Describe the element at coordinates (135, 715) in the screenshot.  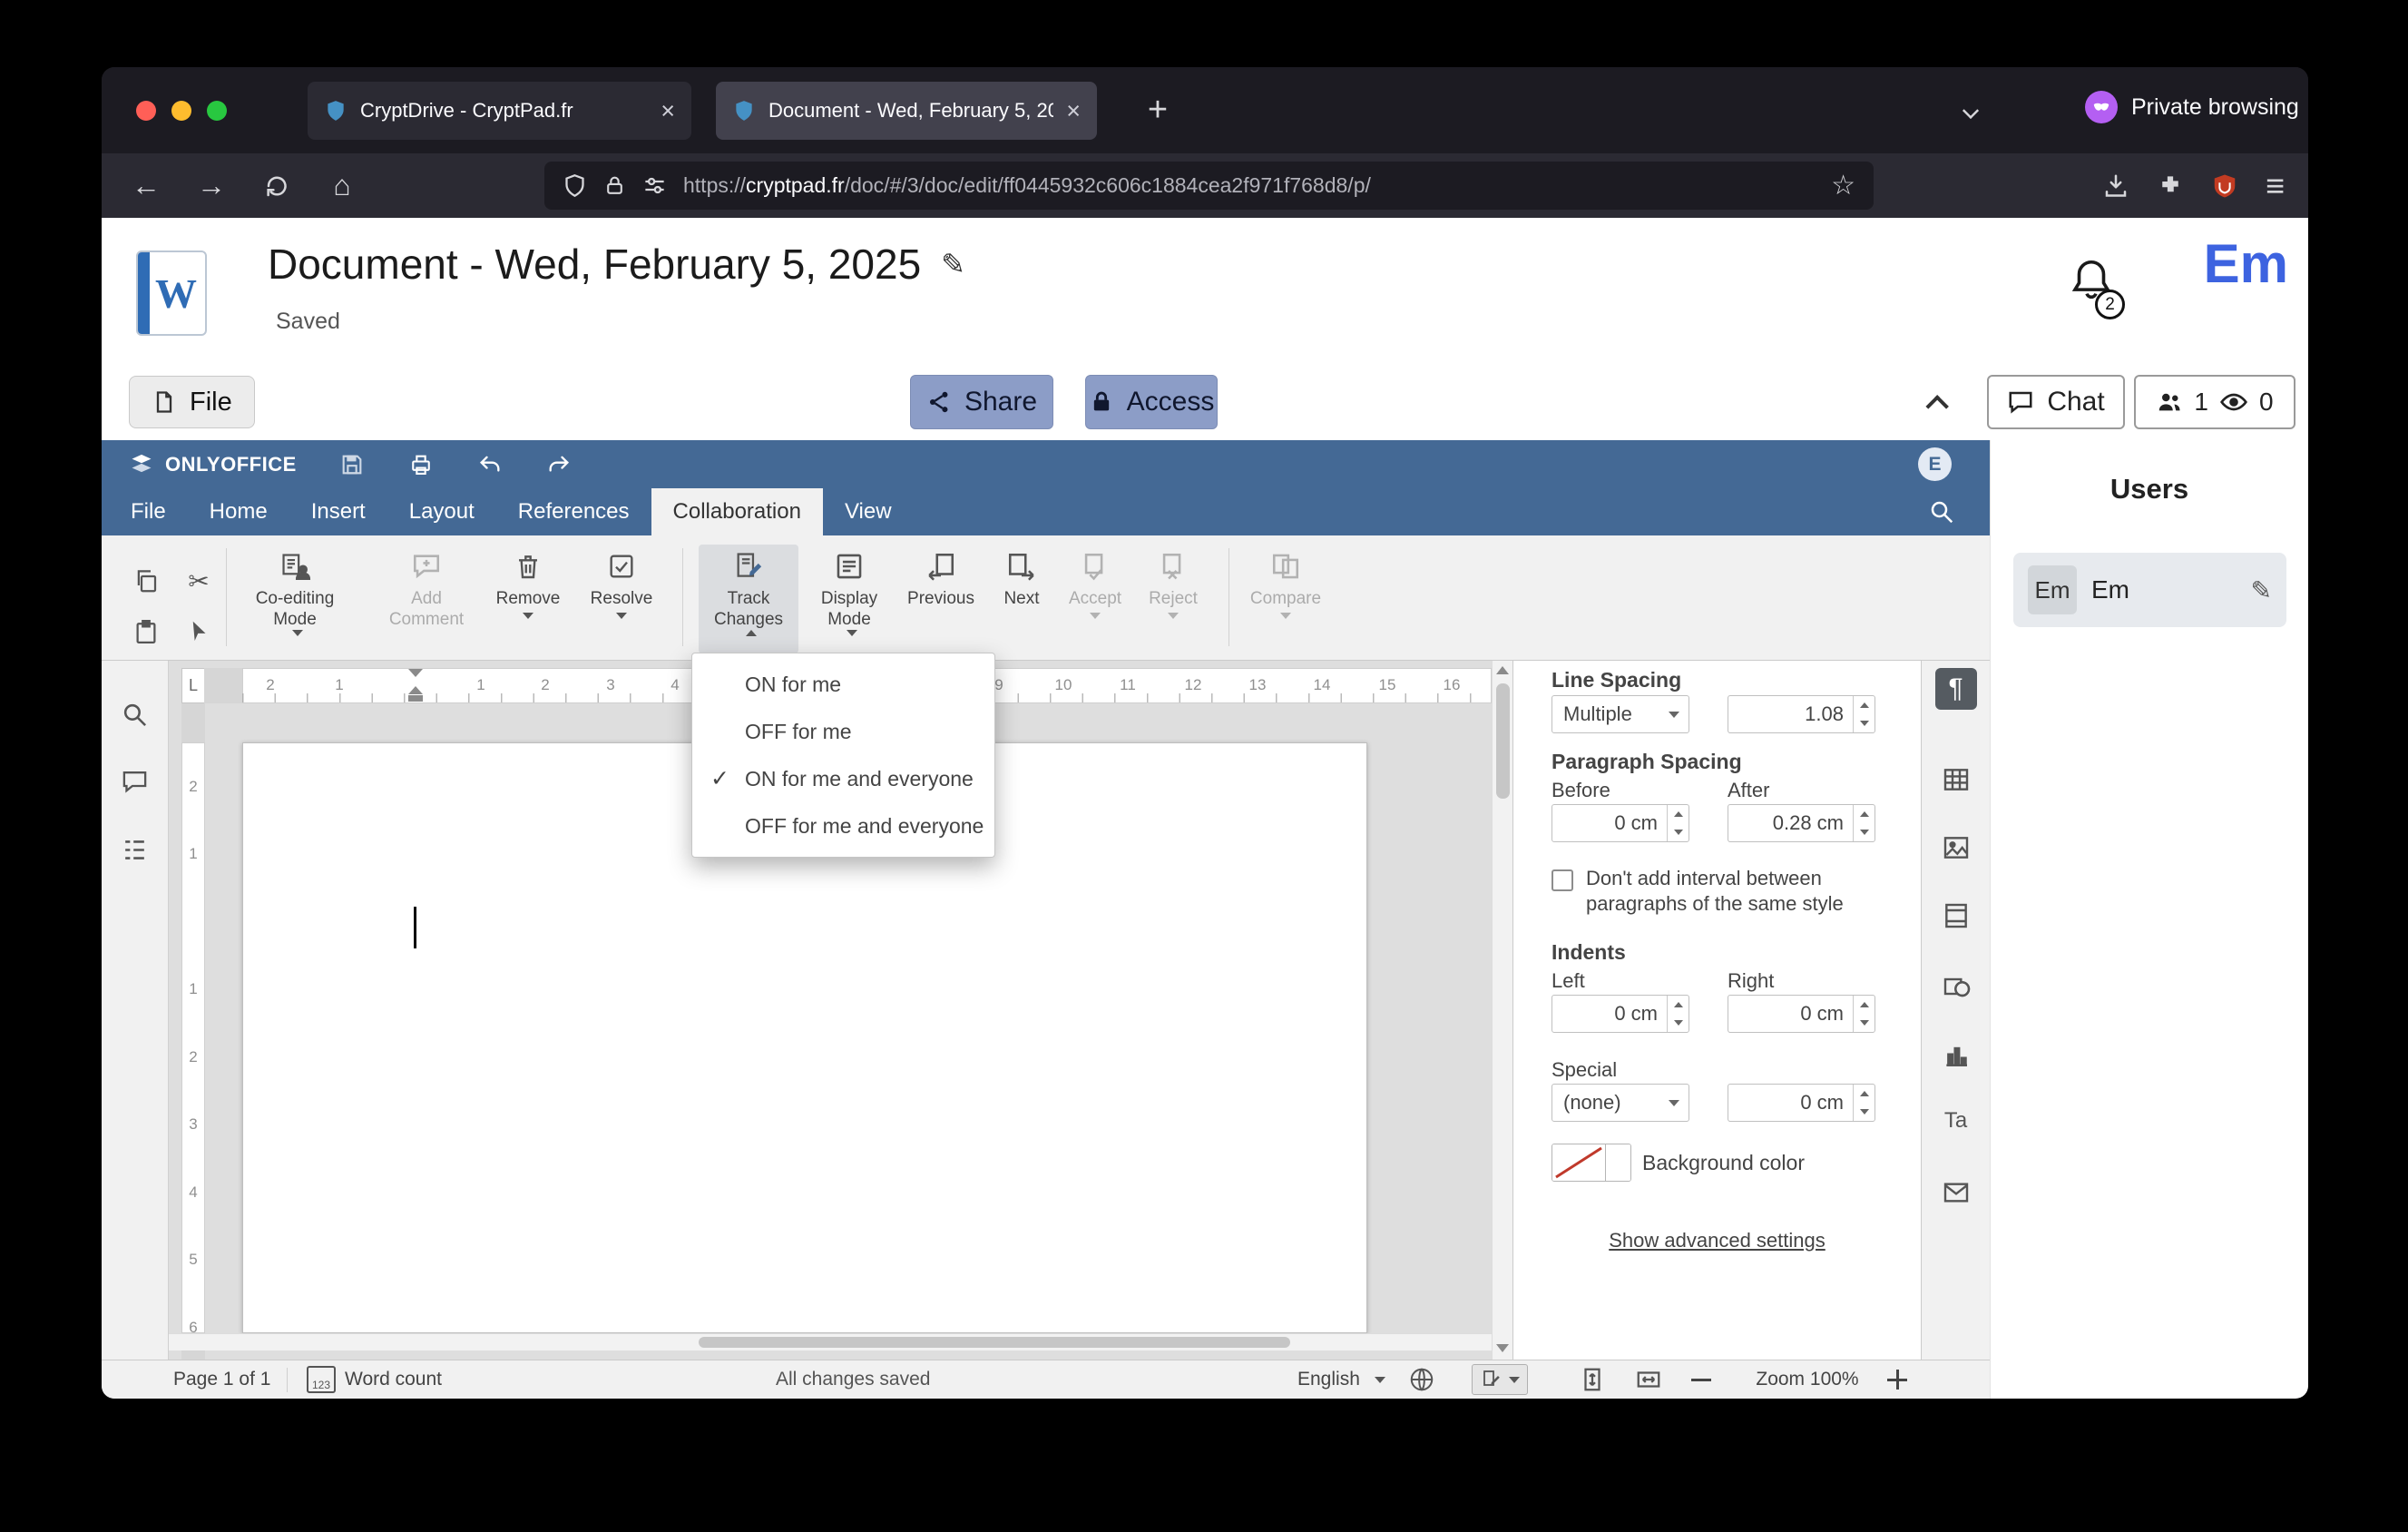
I see `find-icon` at that location.